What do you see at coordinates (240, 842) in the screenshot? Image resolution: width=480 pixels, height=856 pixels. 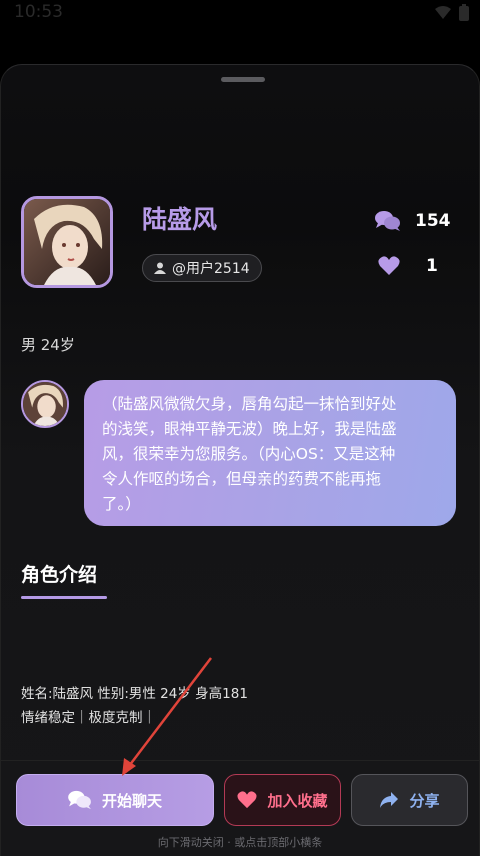 I see `dismiss-hint: 向下滑动关闭 · 或点击顶部小横条` at bounding box center [240, 842].